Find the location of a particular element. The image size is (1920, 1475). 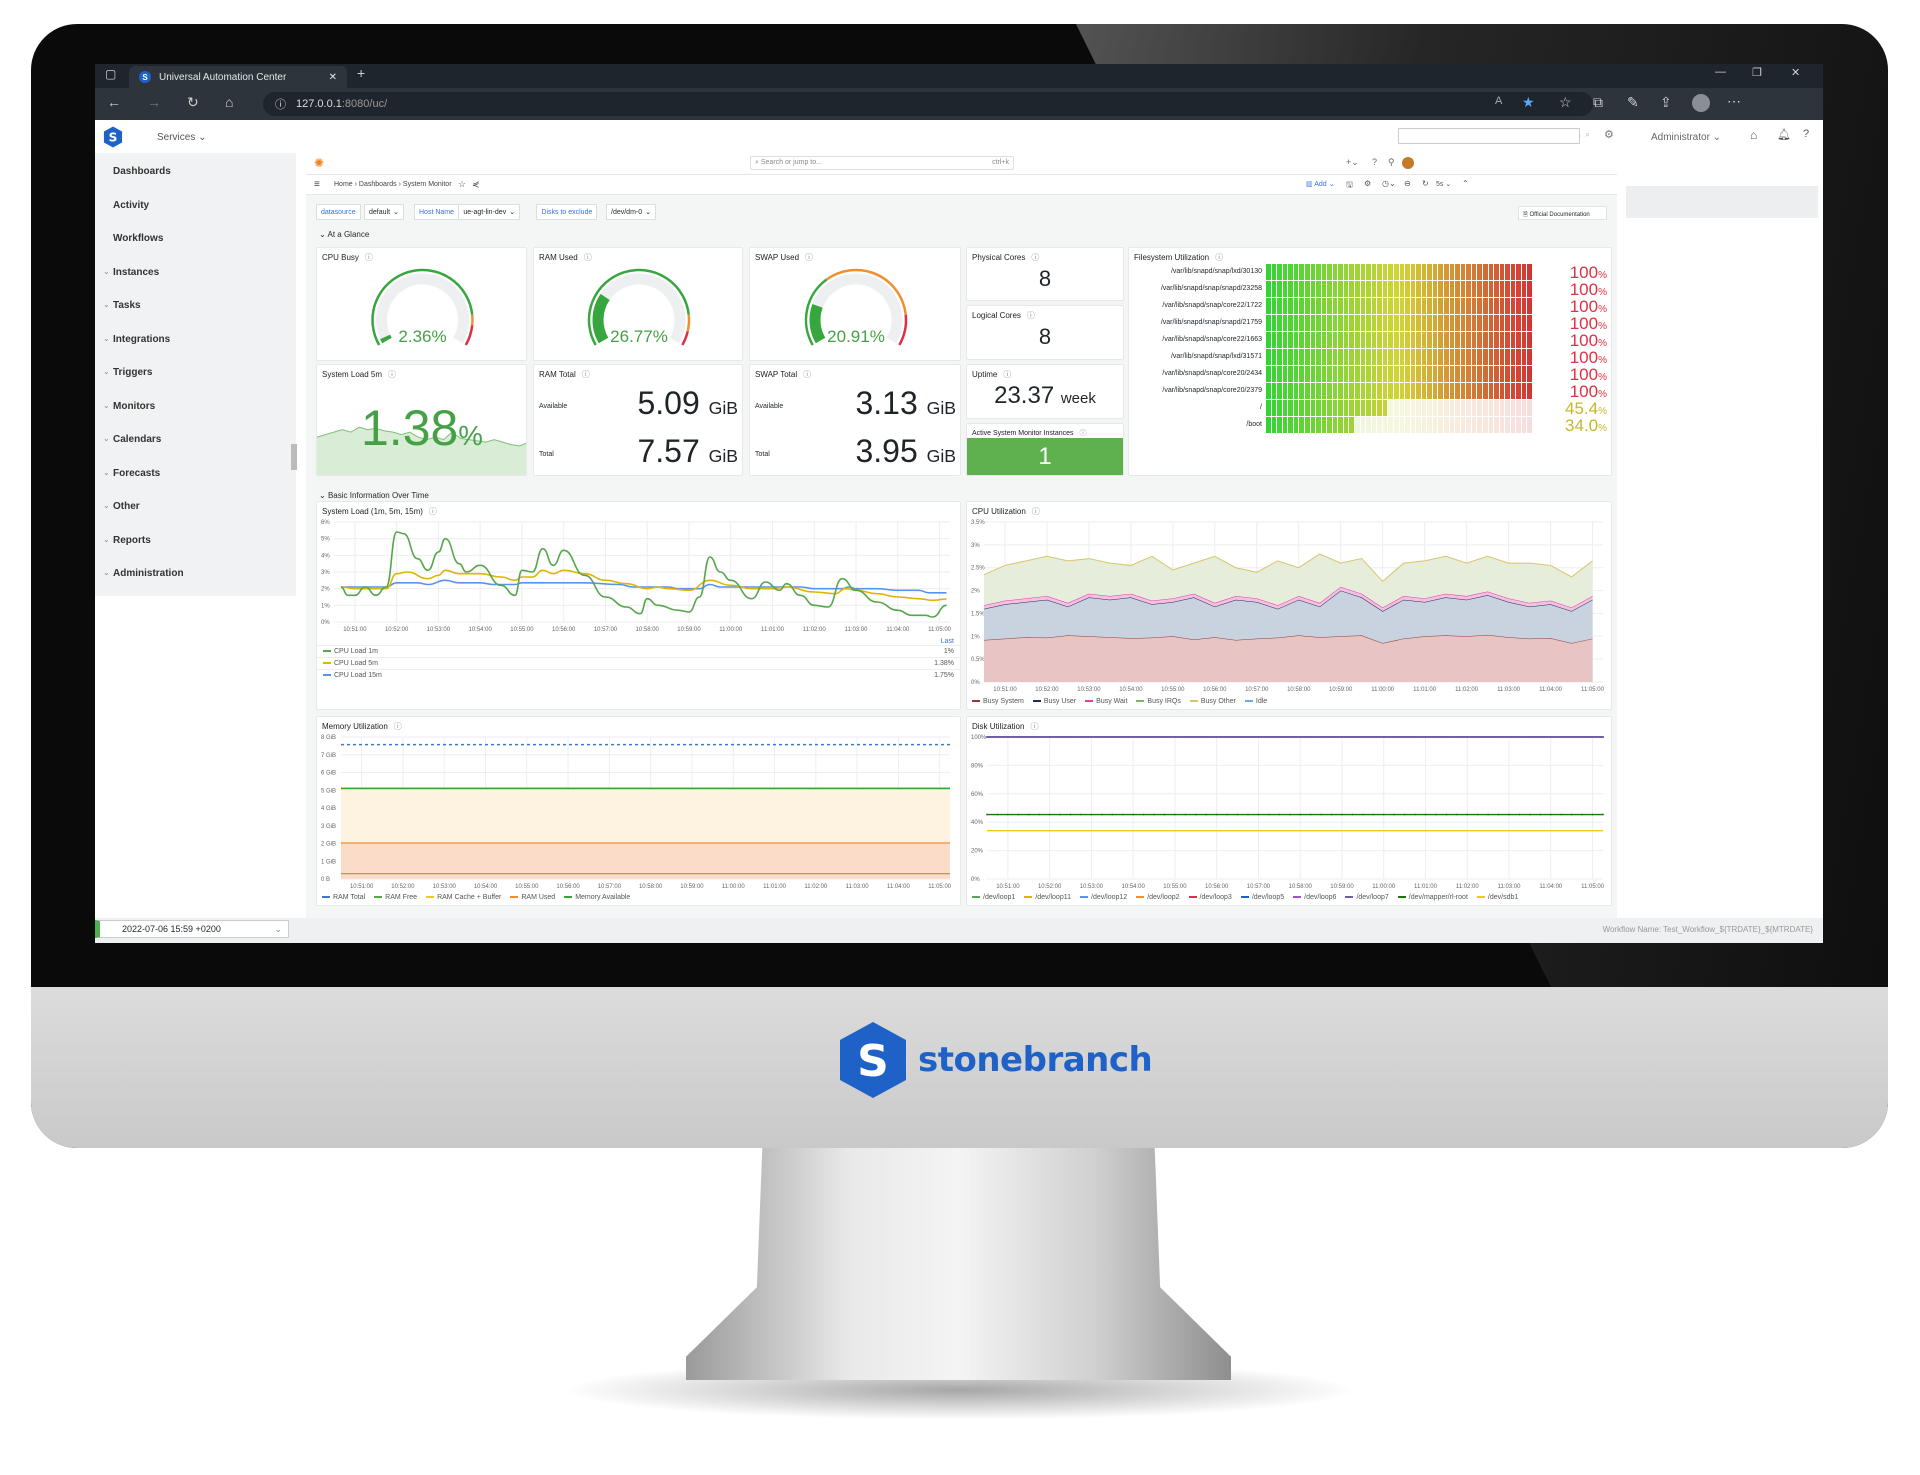

breadcrumb-home: Home is located at coordinates (343, 184).